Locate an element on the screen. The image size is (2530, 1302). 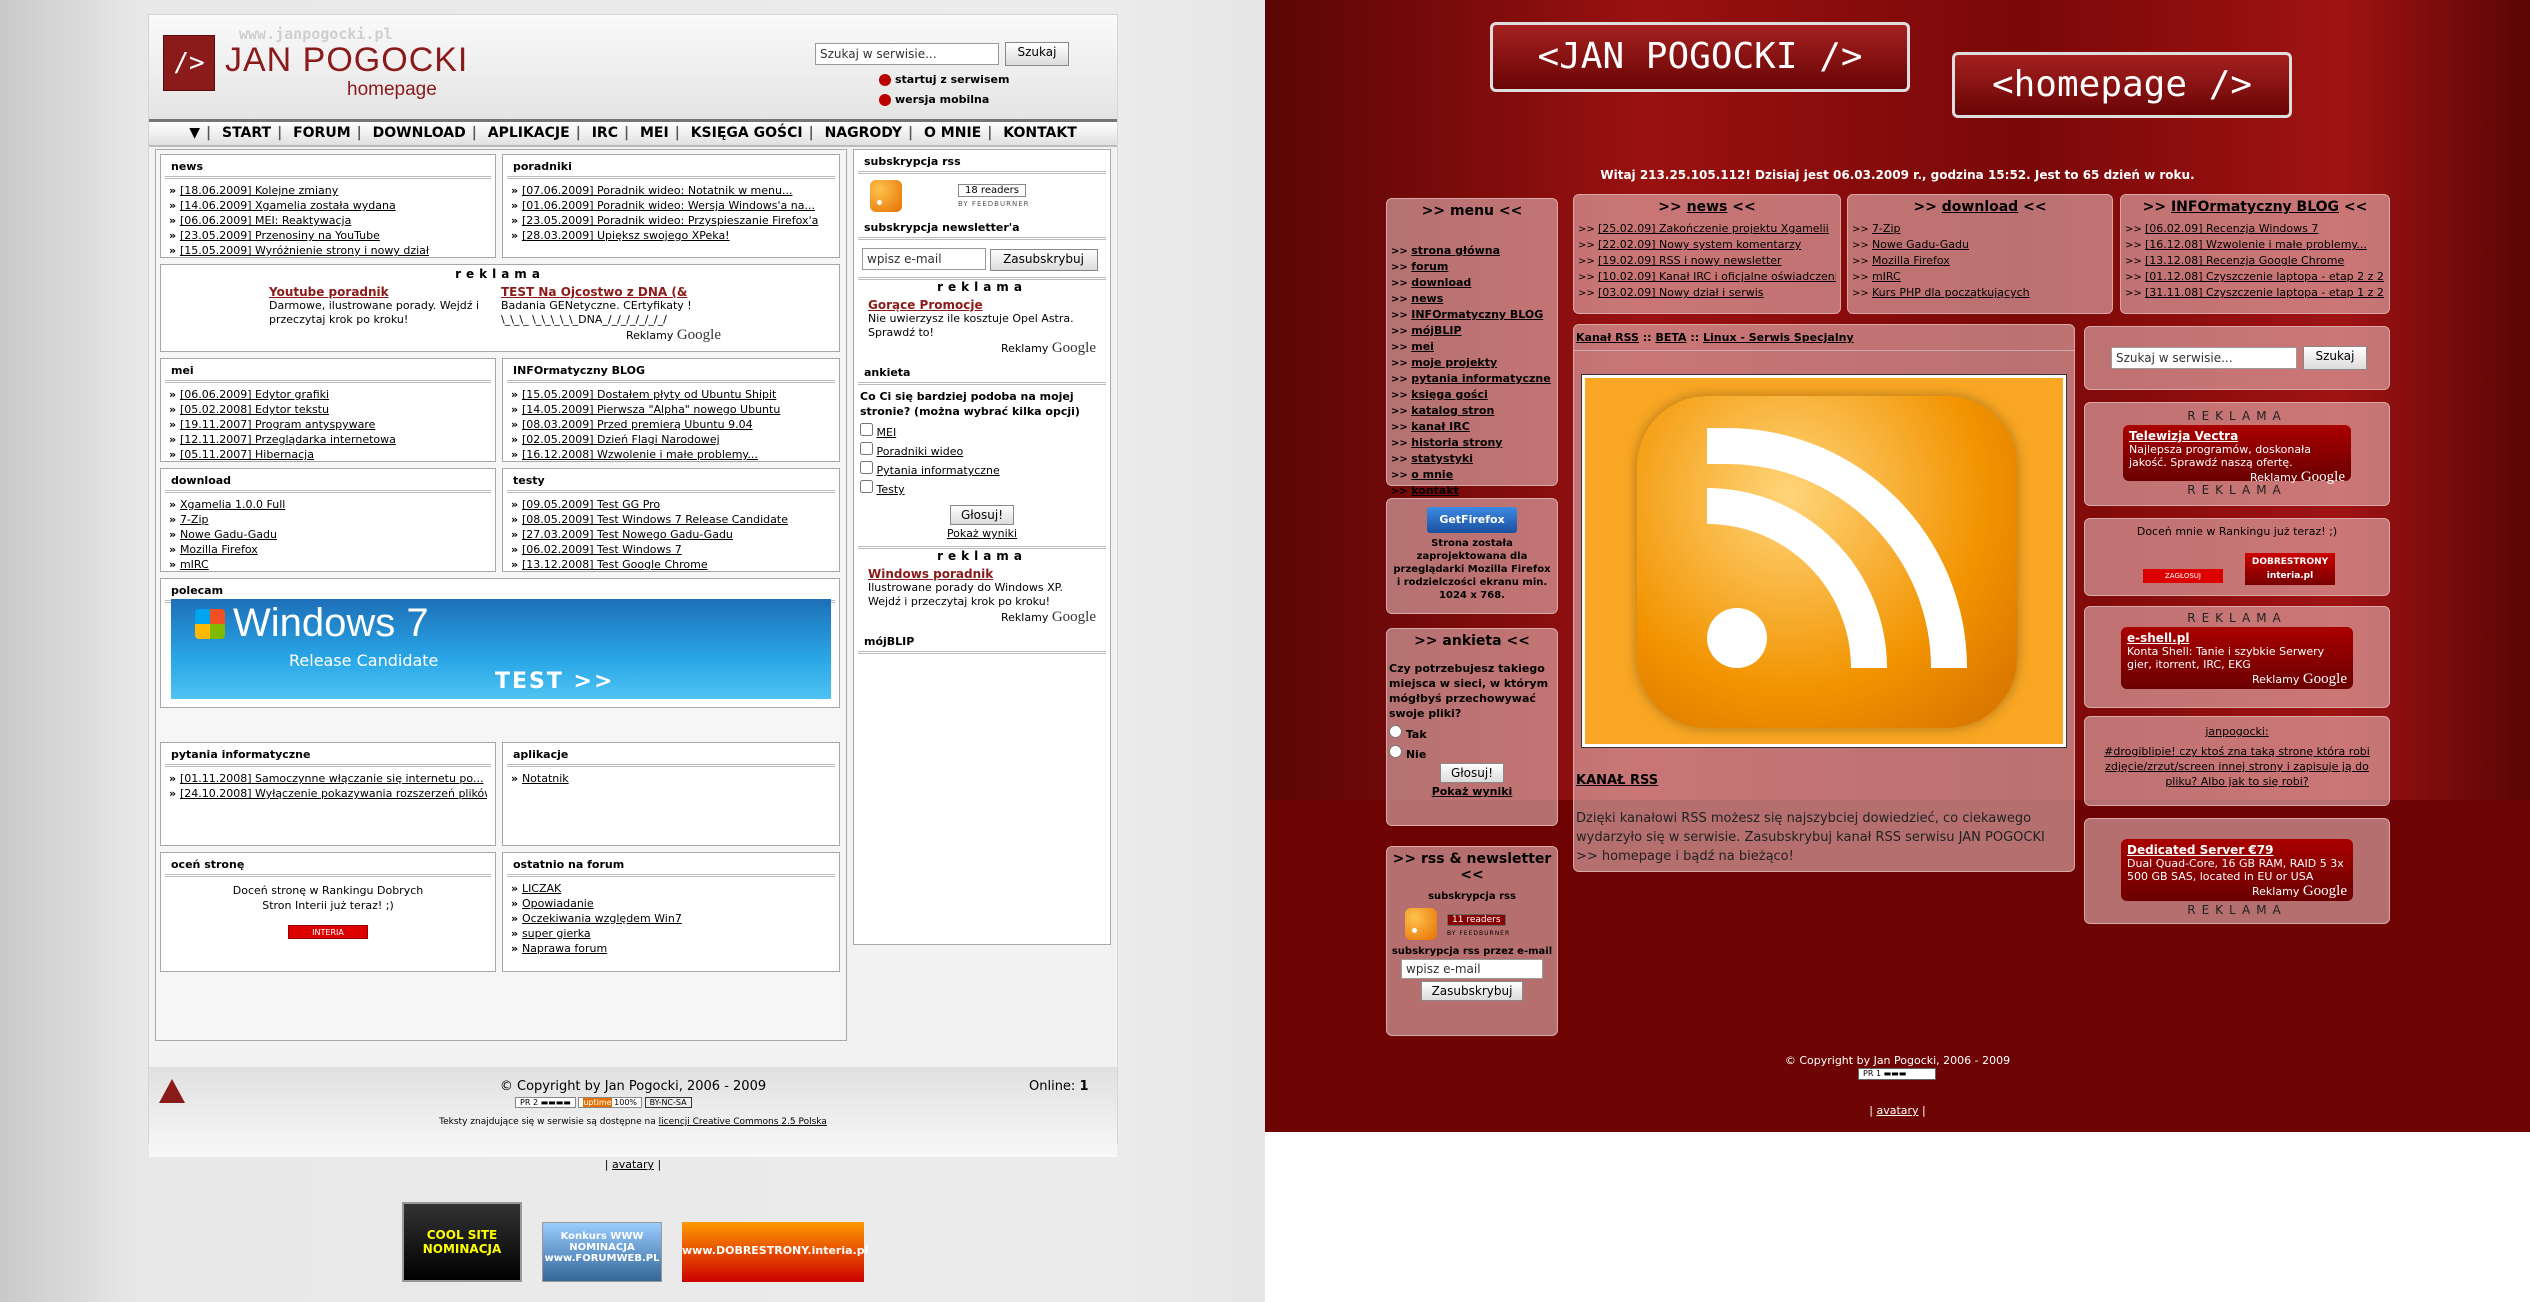
nav-start: START is located at coordinates (246, 133).